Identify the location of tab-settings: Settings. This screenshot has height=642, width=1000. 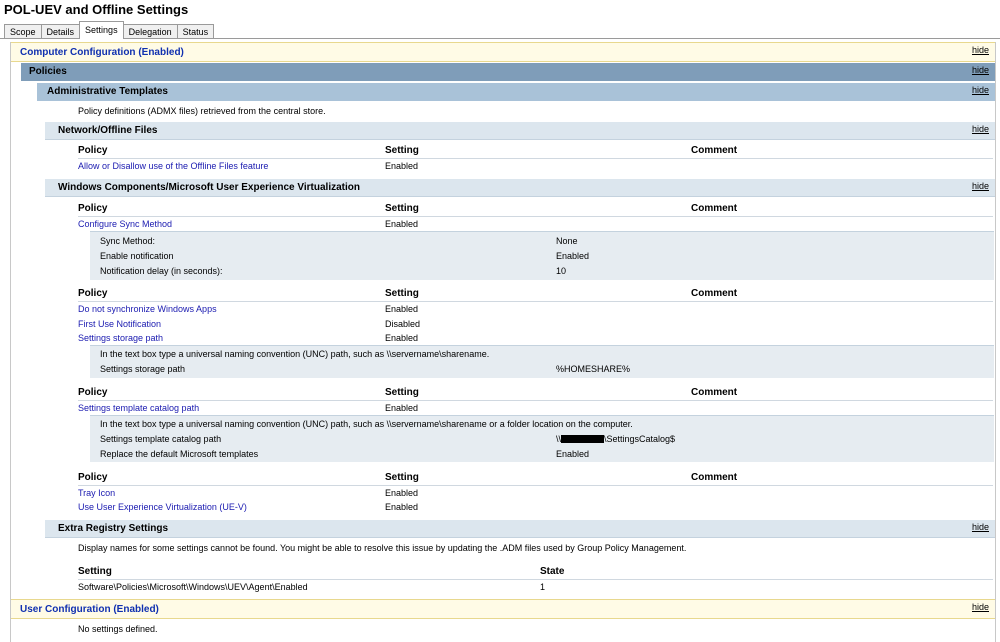
(101, 30).